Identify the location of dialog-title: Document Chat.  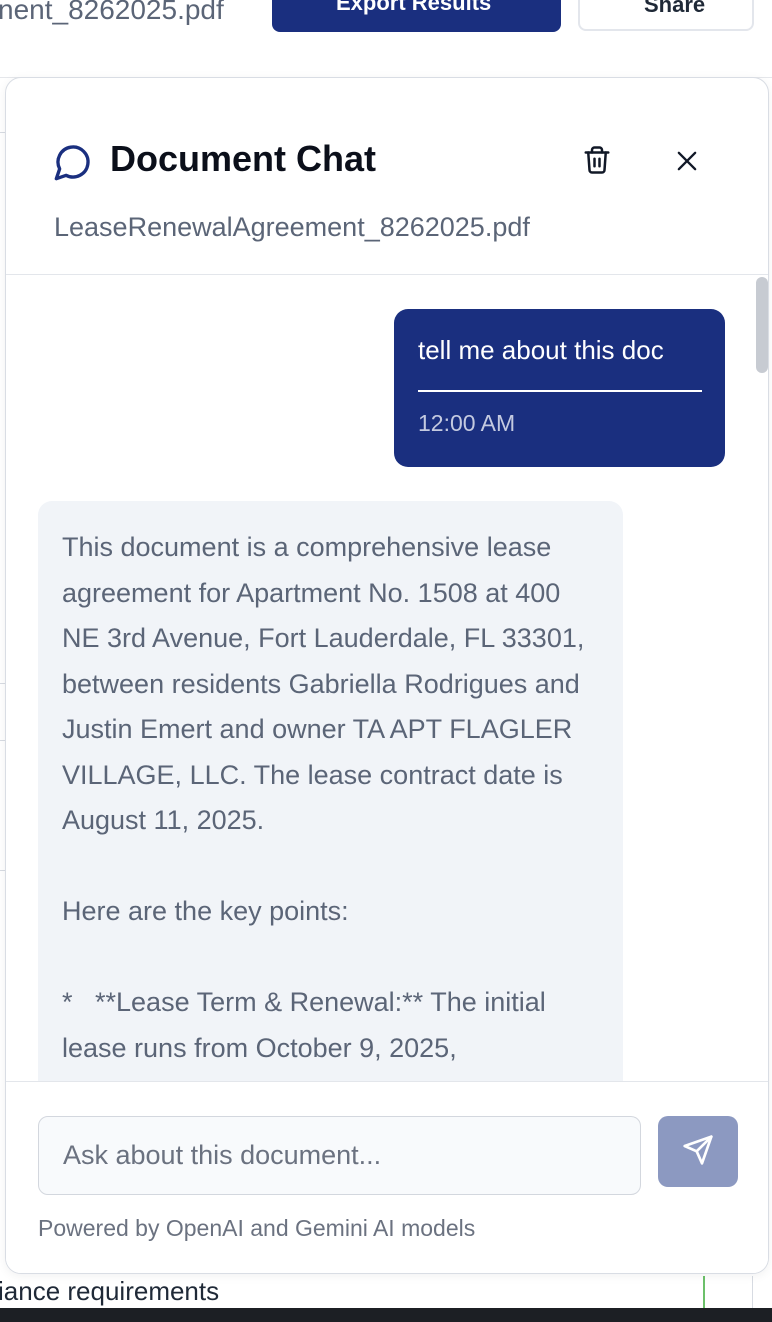
(243, 158).